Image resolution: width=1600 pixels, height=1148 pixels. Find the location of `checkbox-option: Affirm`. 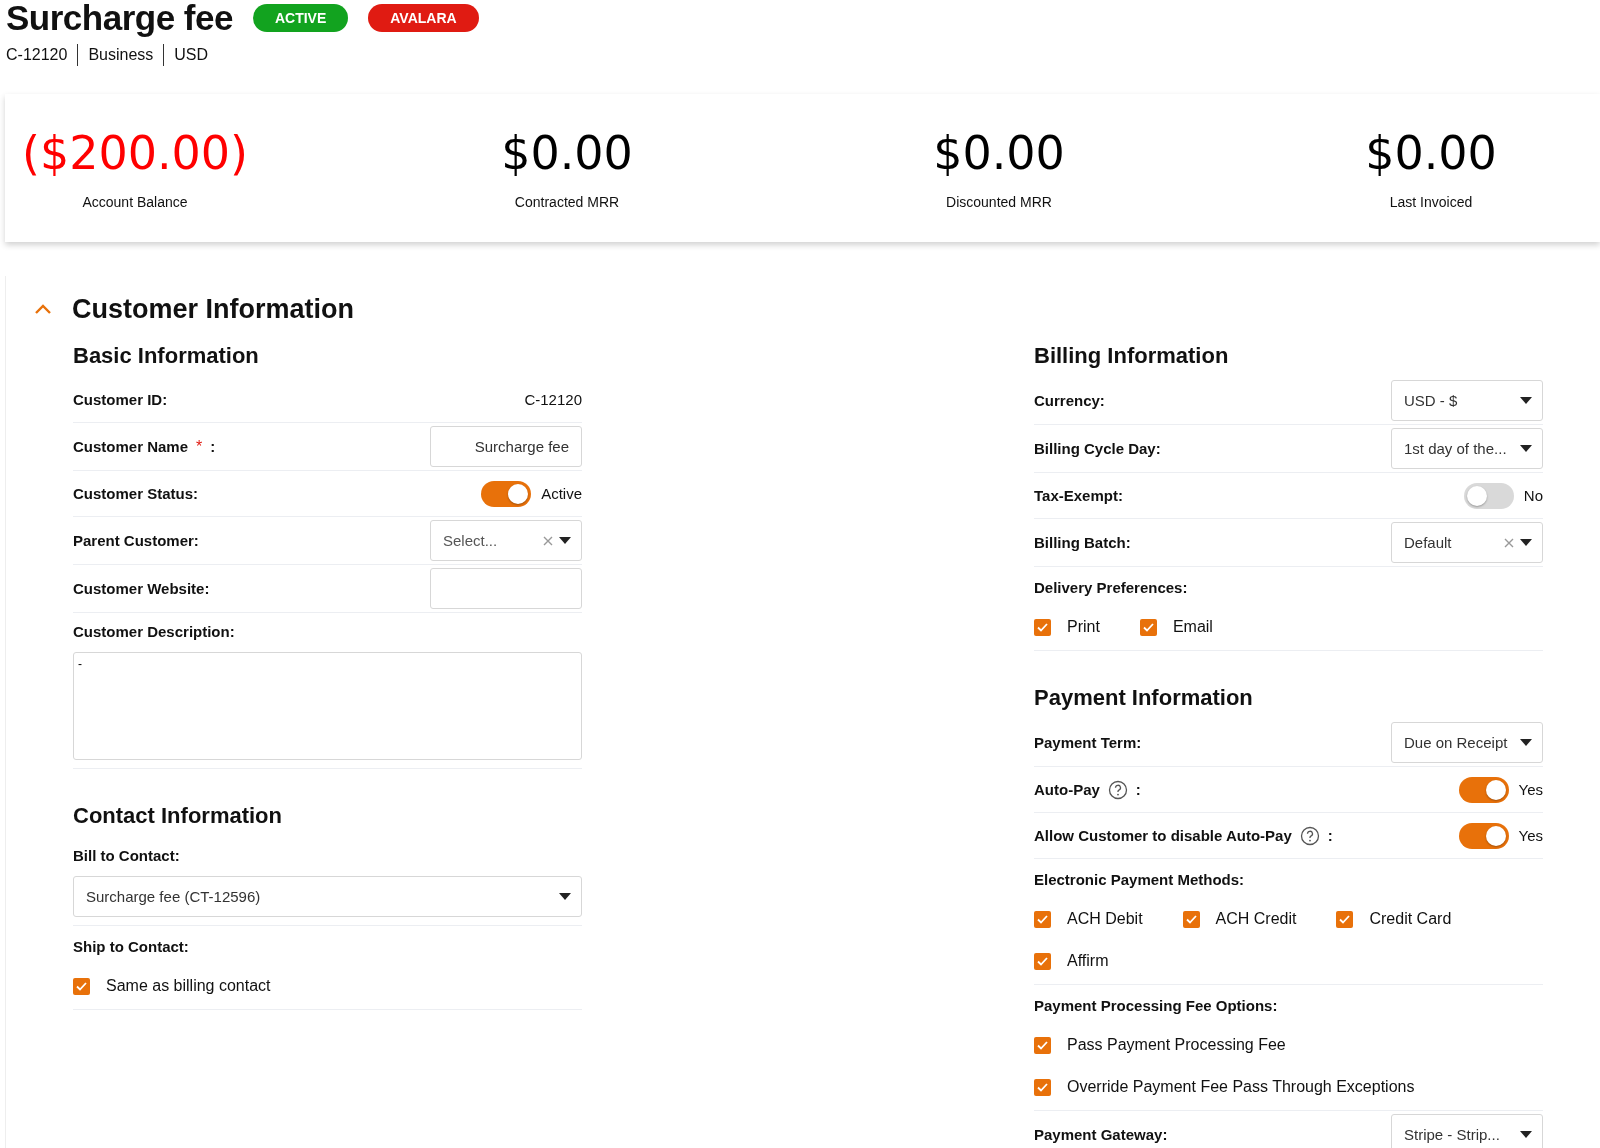

checkbox-option: Affirm is located at coordinates (1071, 961).